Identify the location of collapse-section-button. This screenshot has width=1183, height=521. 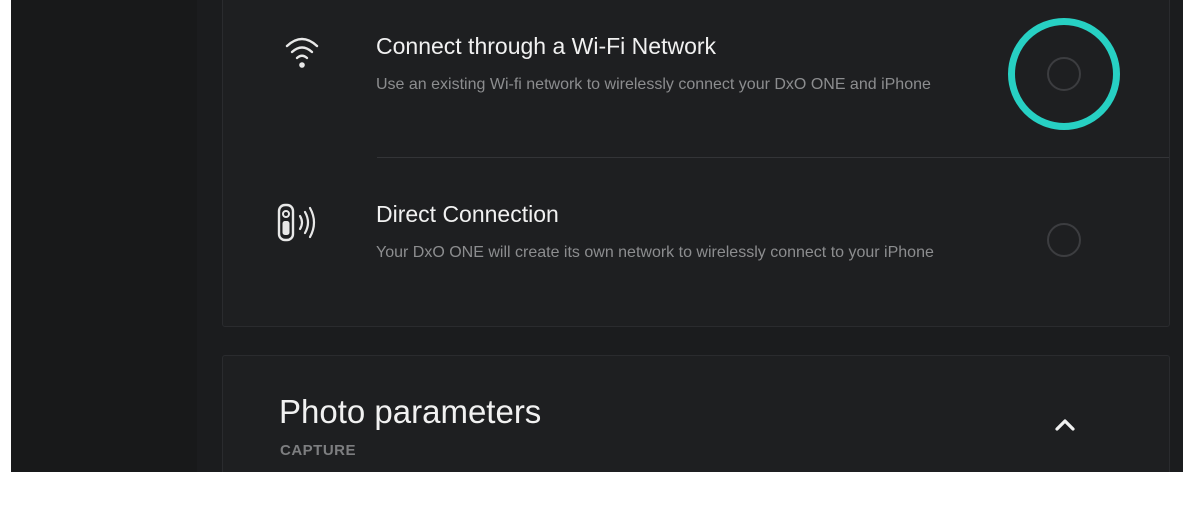
(1065, 425).